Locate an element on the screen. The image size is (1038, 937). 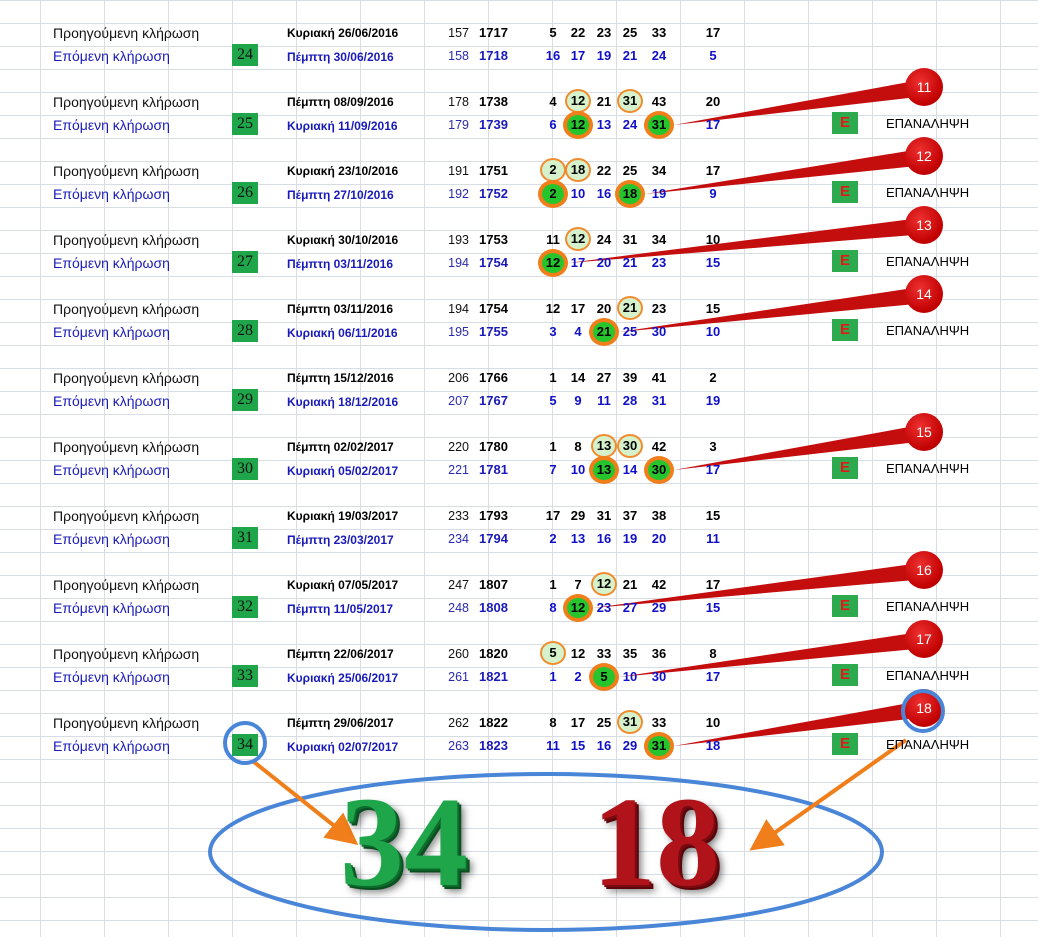
prev-draw-number: 1793 is located at coordinates (493, 515).